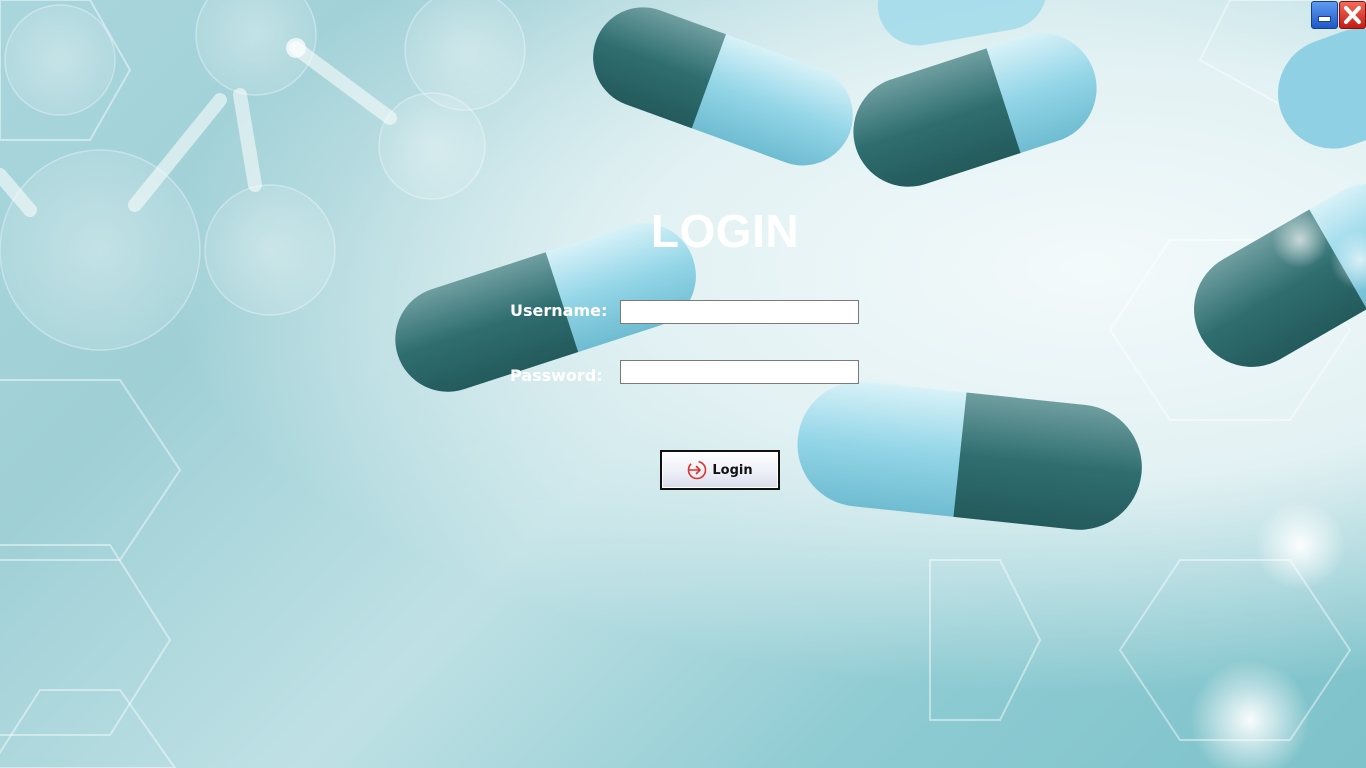 This screenshot has height=768, width=1366. Describe the element at coordinates (732, 470) in the screenshot. I see `login-button-label: Login` at that location.